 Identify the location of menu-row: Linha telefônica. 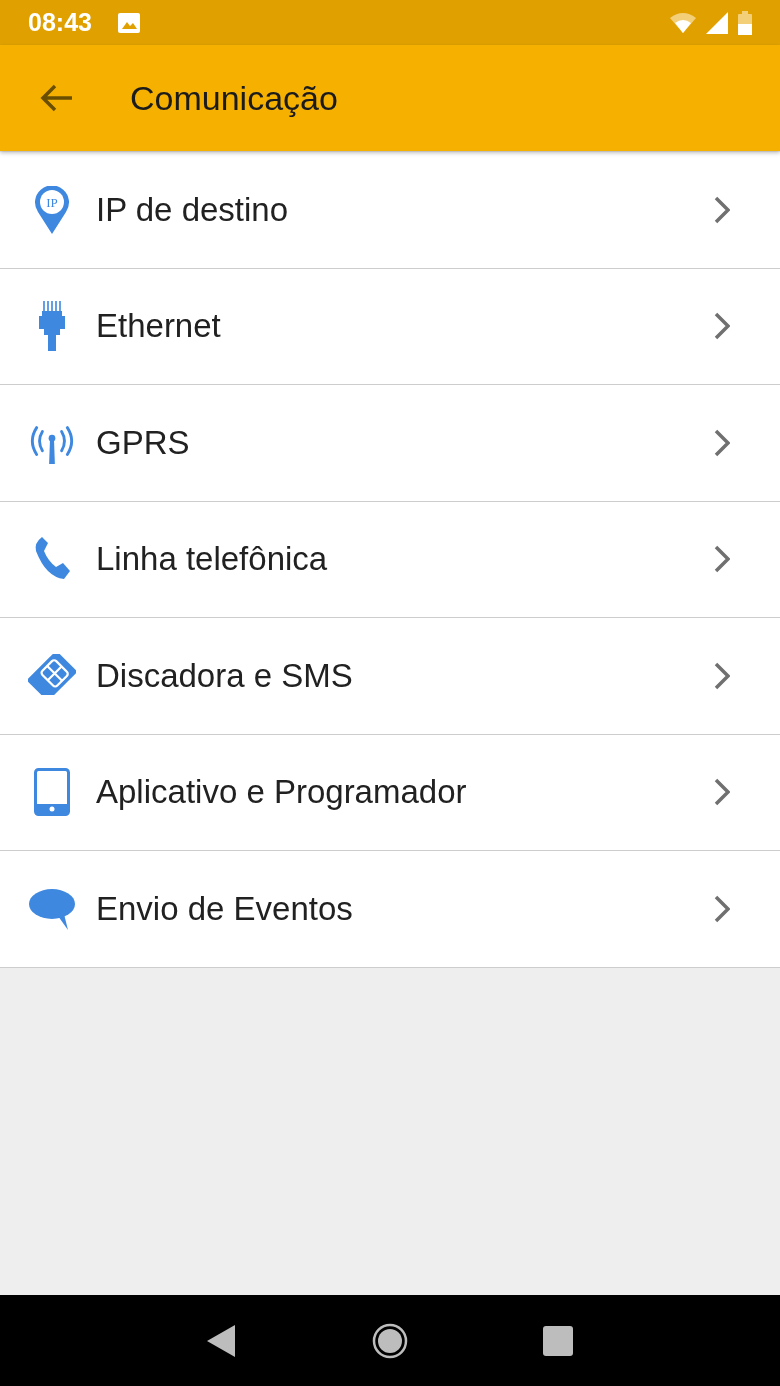
(390, 559).